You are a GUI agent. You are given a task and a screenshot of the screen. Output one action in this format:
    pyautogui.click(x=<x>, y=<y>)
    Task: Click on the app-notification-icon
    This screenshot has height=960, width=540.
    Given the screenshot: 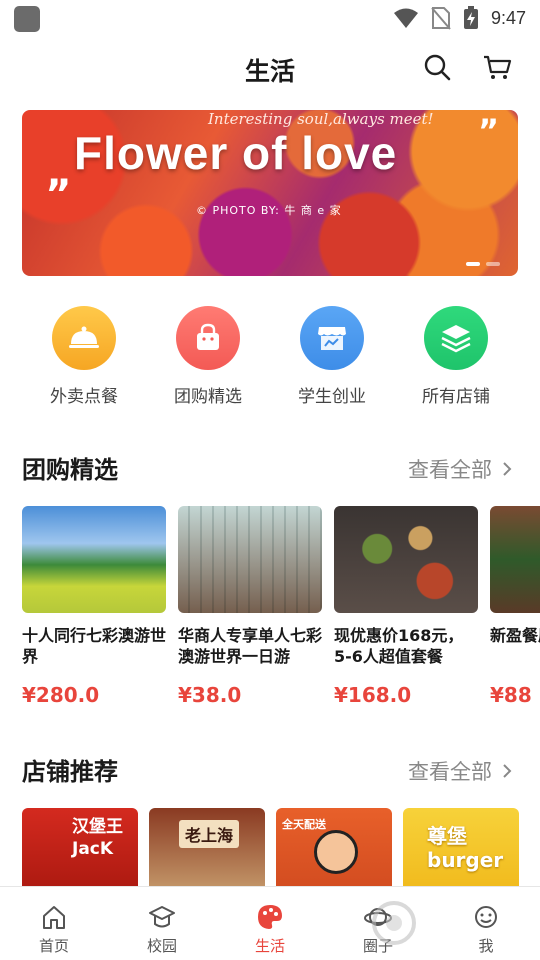 What is the action you would take?
    pyautogui.click(x=27, y=19)
    